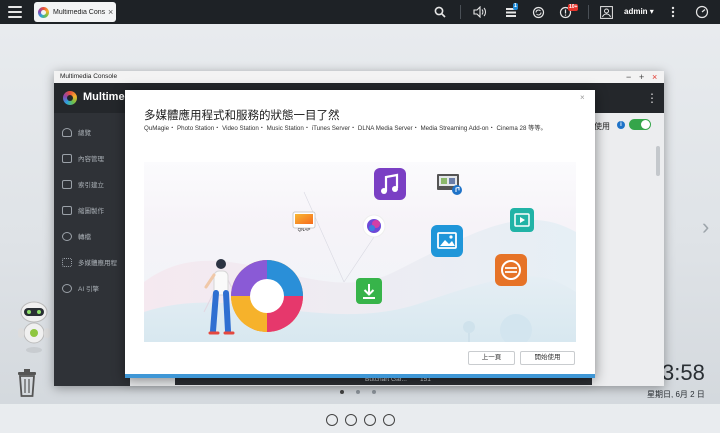  Describe the element at coordinates (547, 358) in the screenshot. I see `get-started-button: 開始使用` at that location.